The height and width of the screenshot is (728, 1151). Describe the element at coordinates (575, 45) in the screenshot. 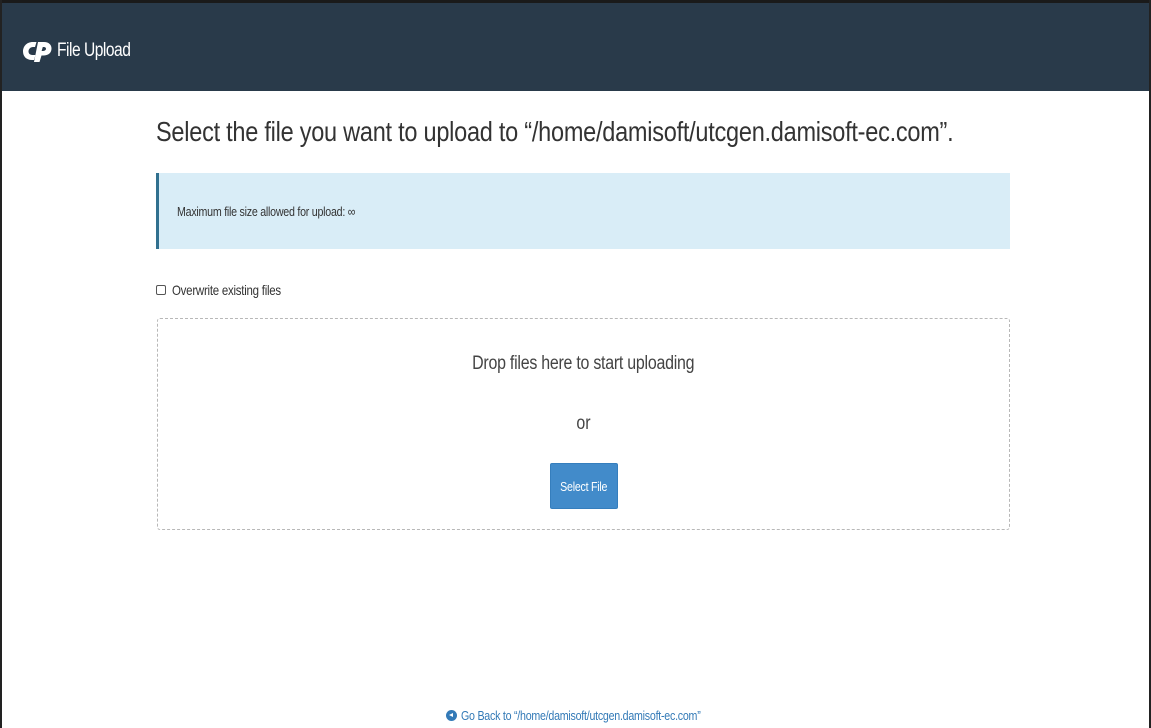

I see `top-navbar: File Upload` at that location.